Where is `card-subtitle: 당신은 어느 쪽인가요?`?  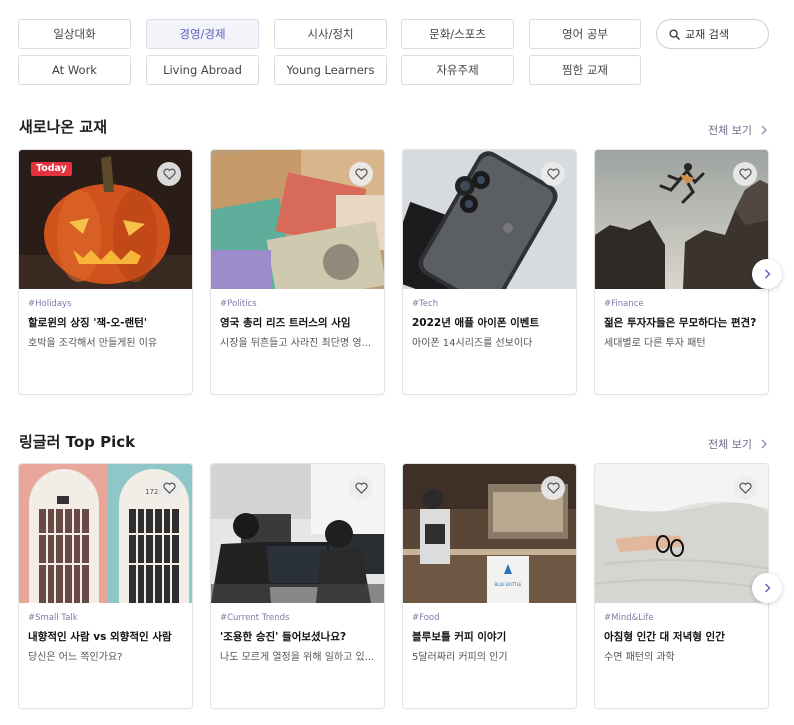 card-subtitle: 당신은 어느 쪽인가요? is located at coordinates (75, 657).